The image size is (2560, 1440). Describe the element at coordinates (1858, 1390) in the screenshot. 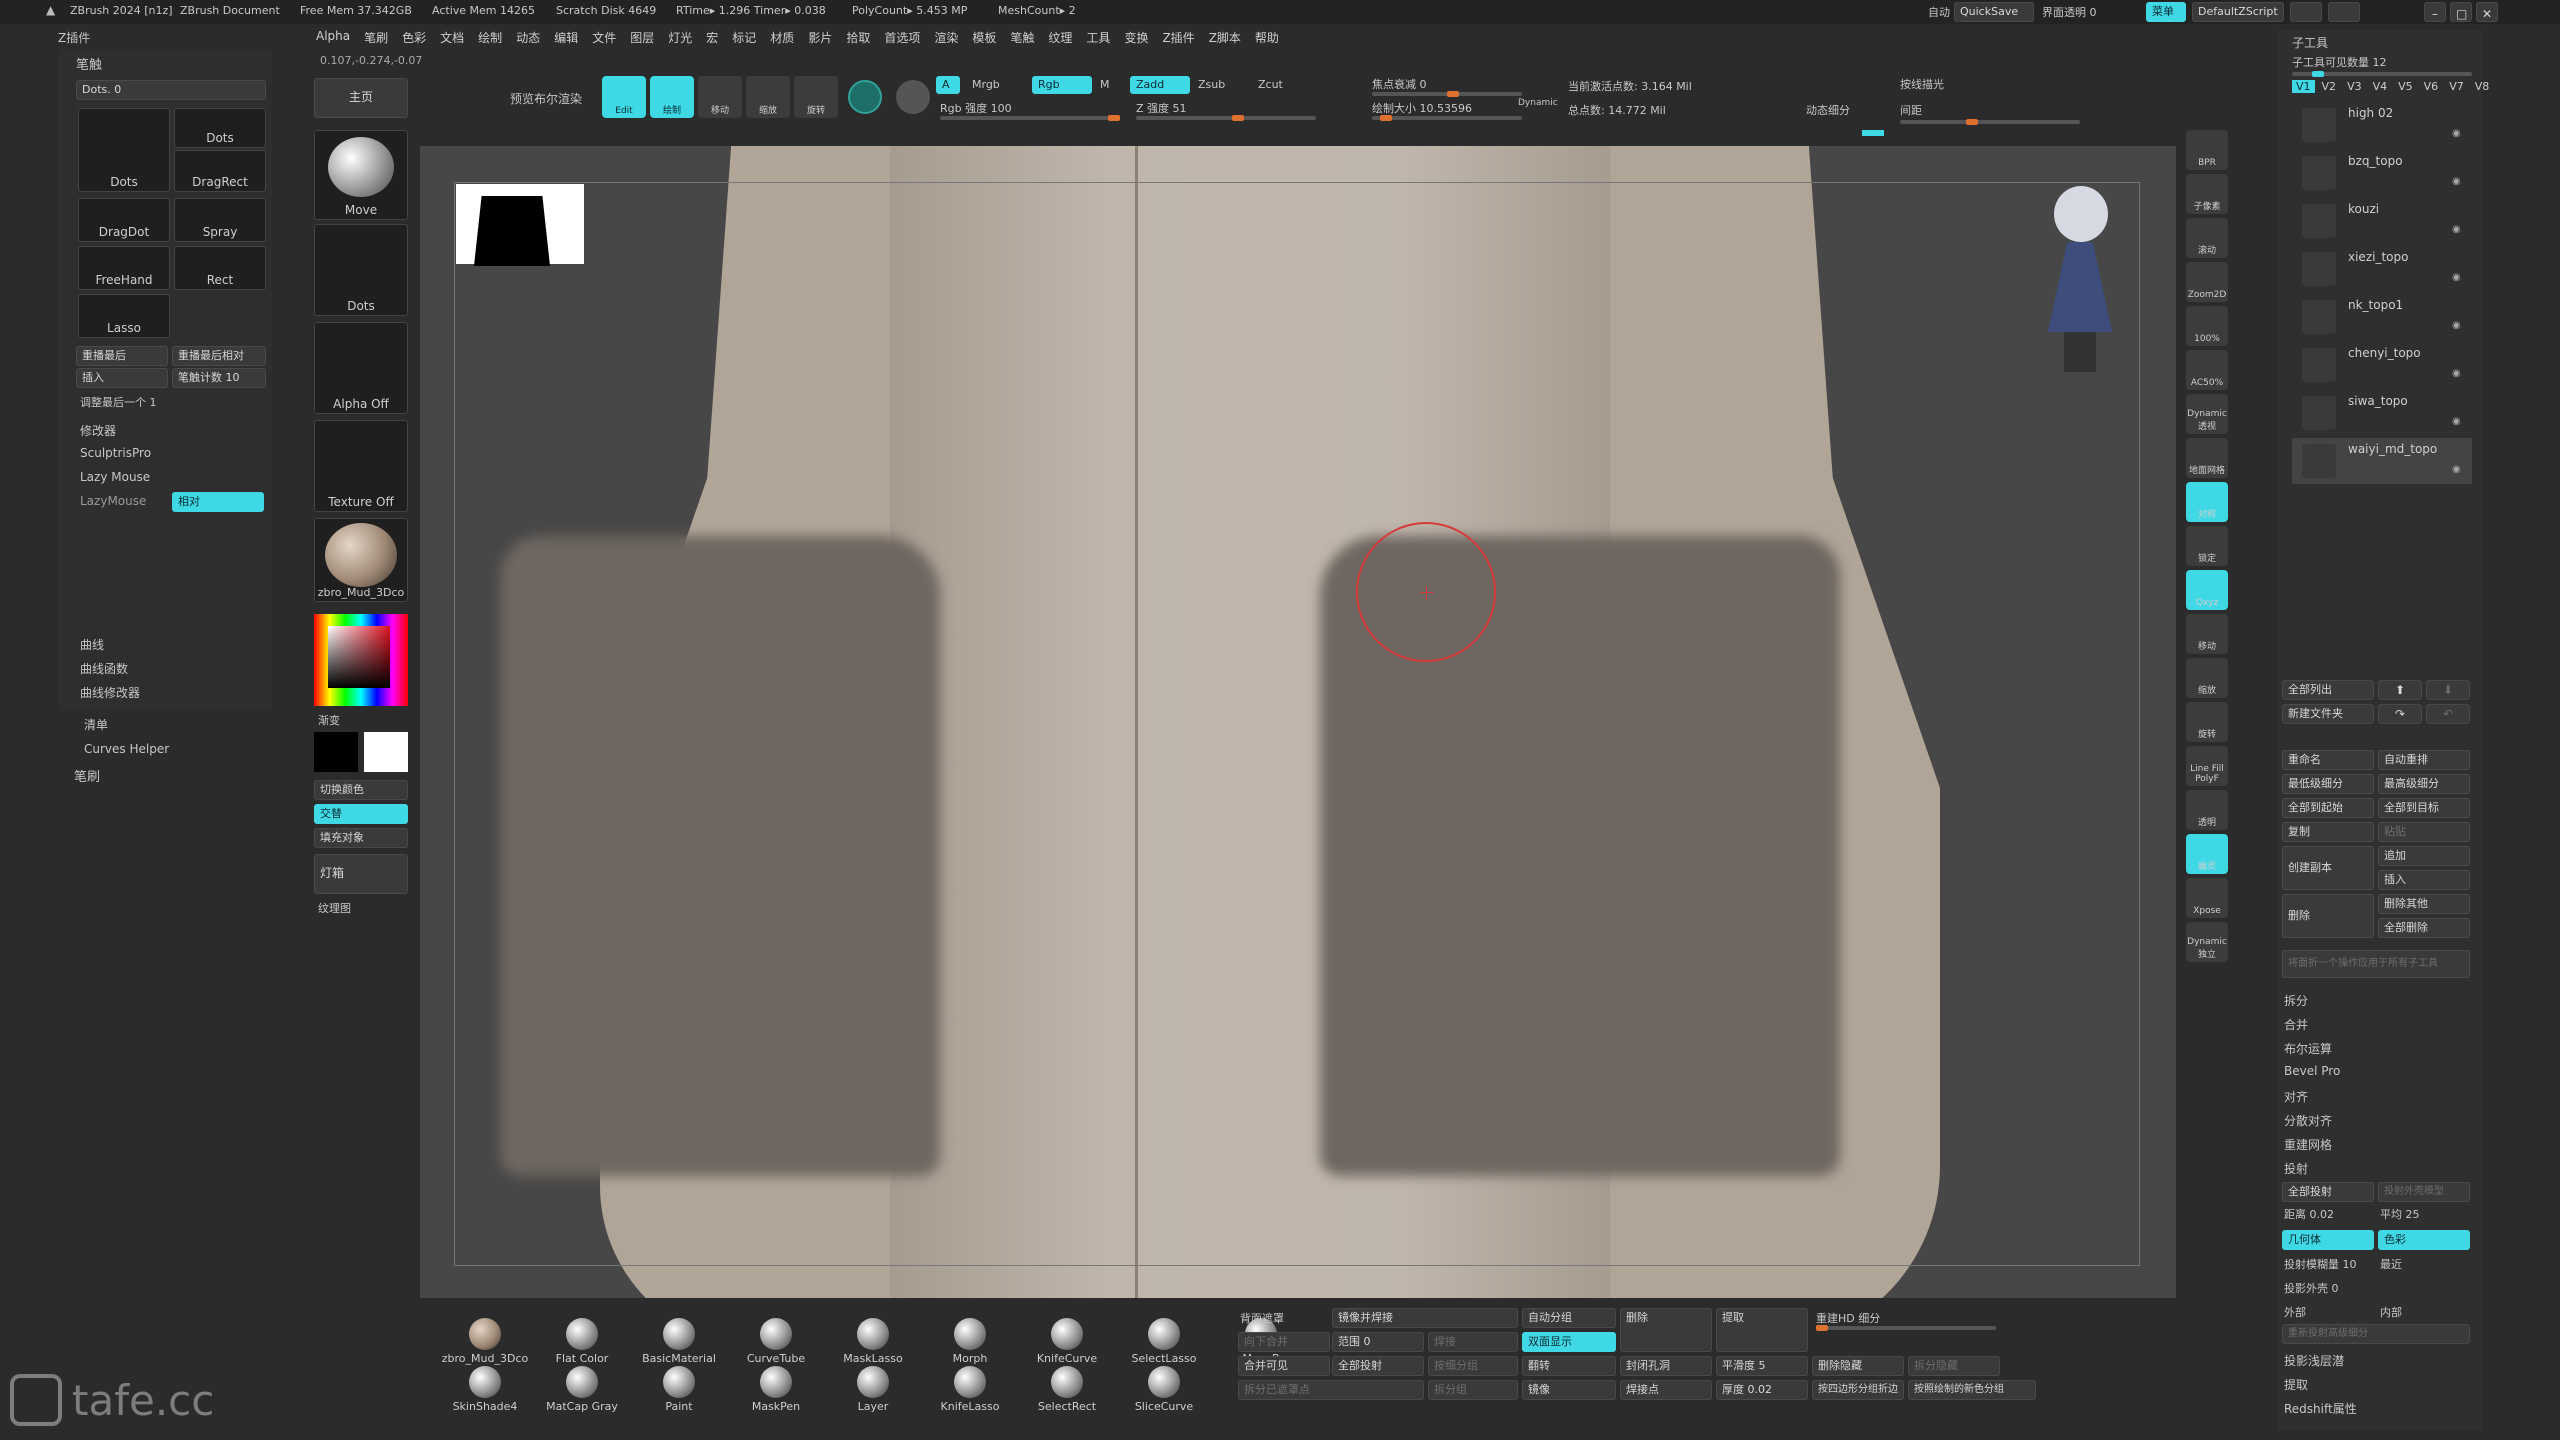

I see `quad-group-button: 按四边形分组折边` at that location.